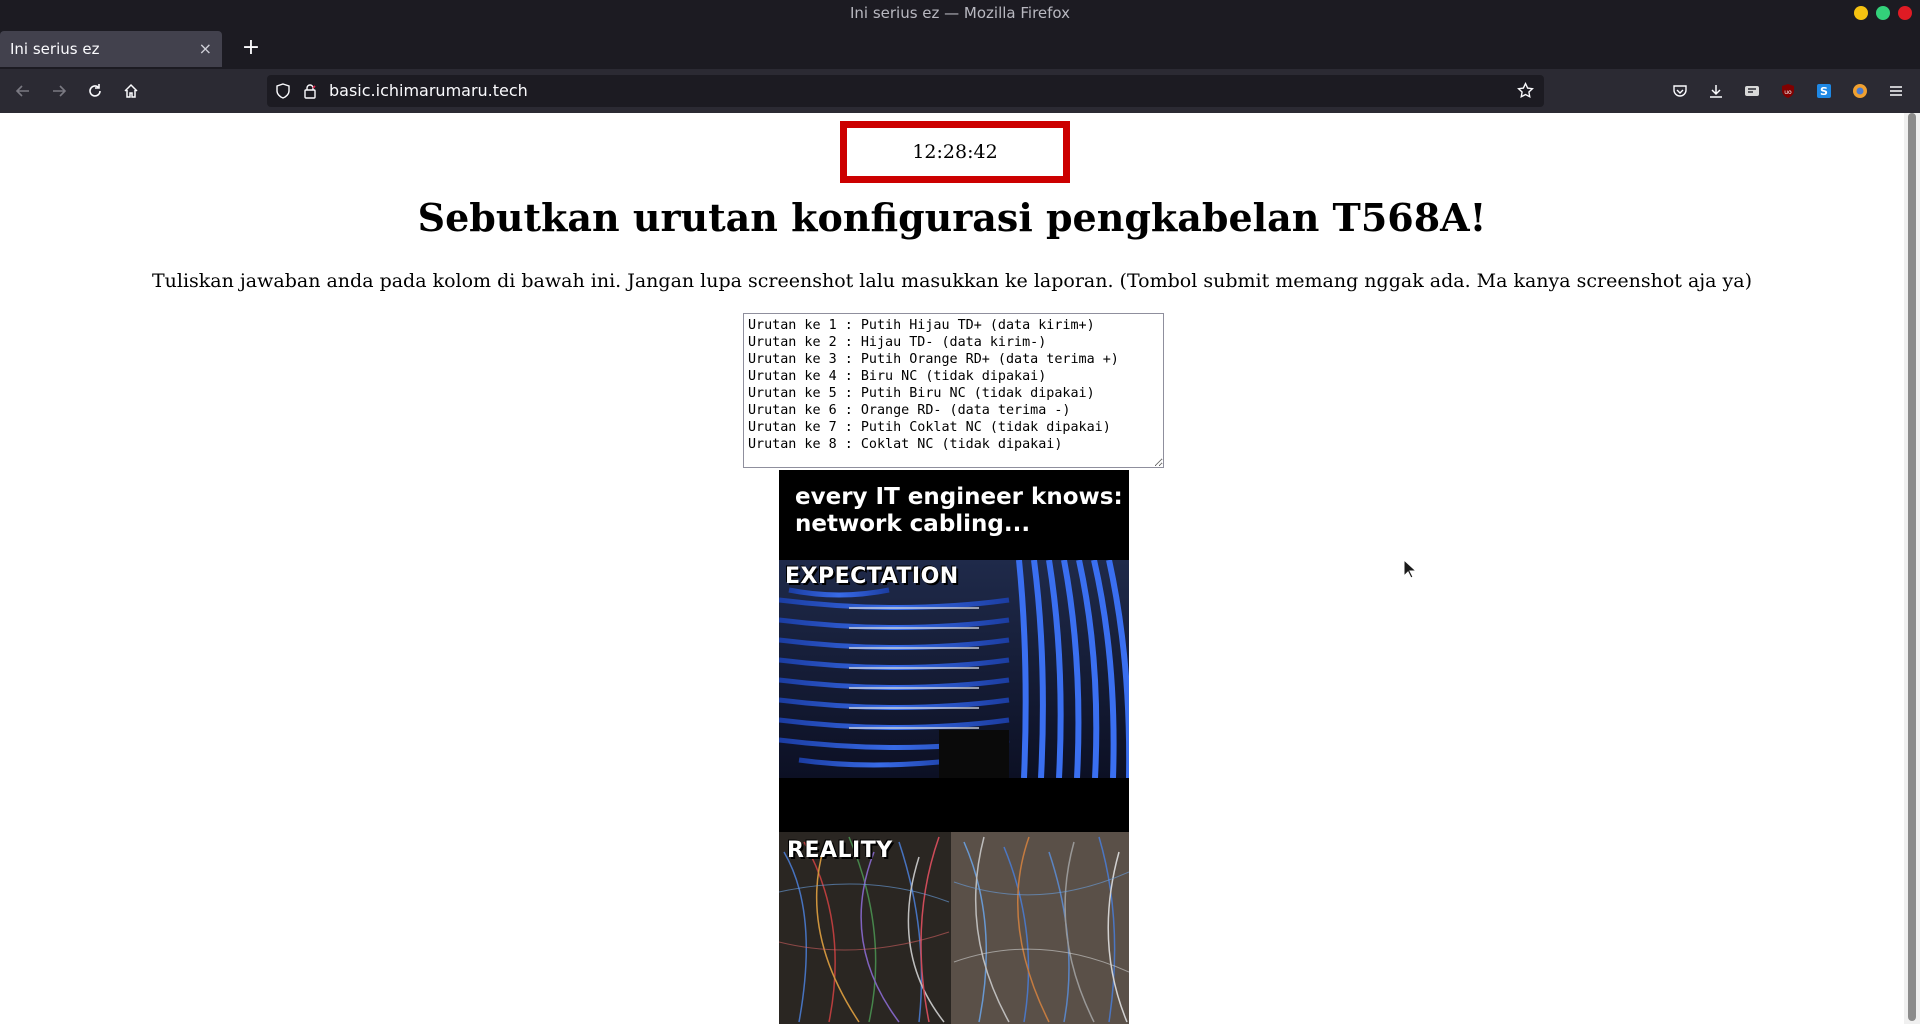 The image size is (1920, 1024). Describe the element at coordinates (840, 850) in the screenshot. I see `meme-label-reality: REALITY` at that location.